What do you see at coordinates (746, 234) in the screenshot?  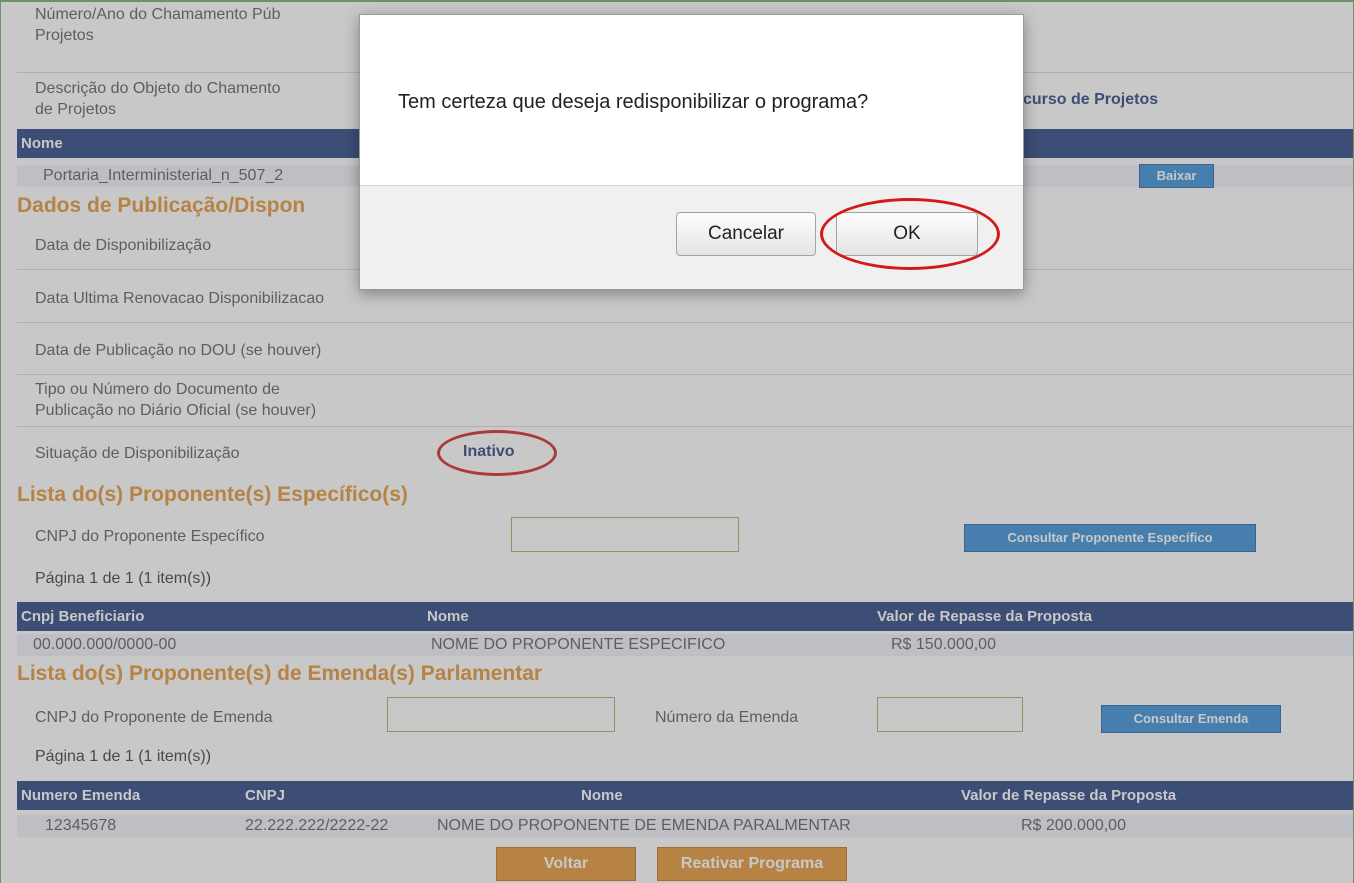 I see `cancel-button: Cancelar` at bounding box center [746, 234].